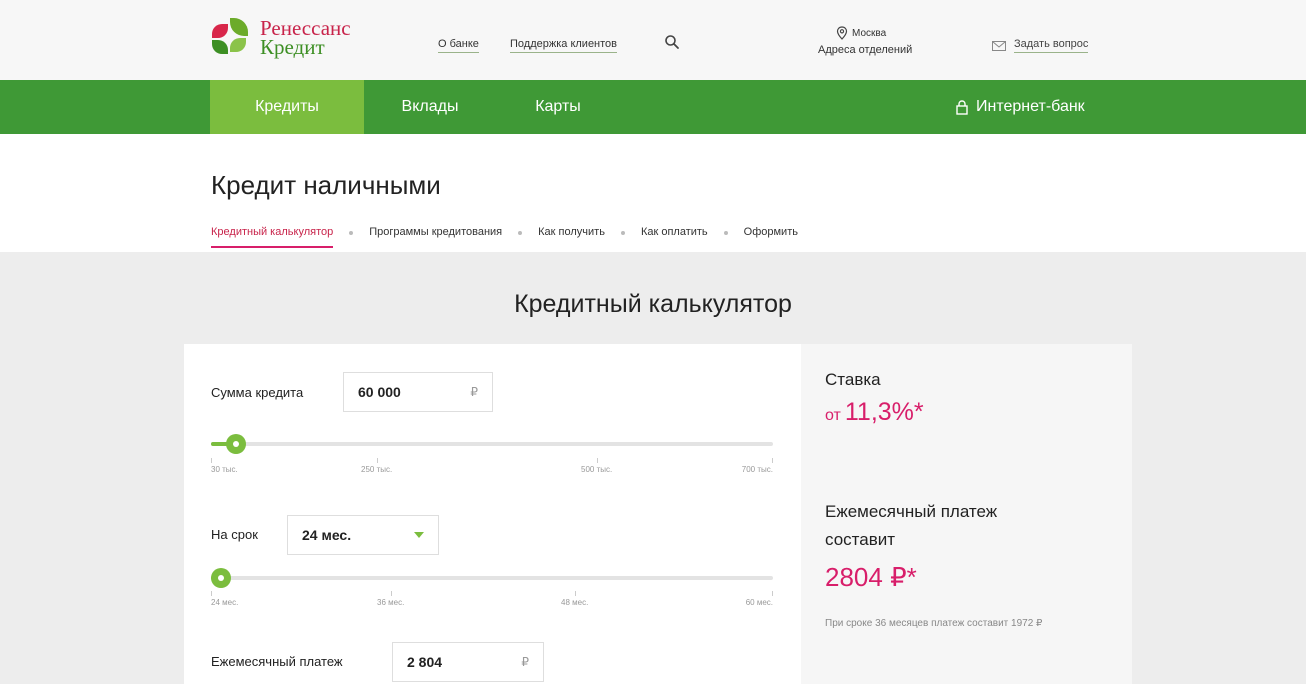 Image resolution: width=1306 pixels, height=684 pixels. What do you see at coordinates (418, 392) in the screenshot?
I see `amount-input: 60 000 ₽` at bounding box center [418, 392].